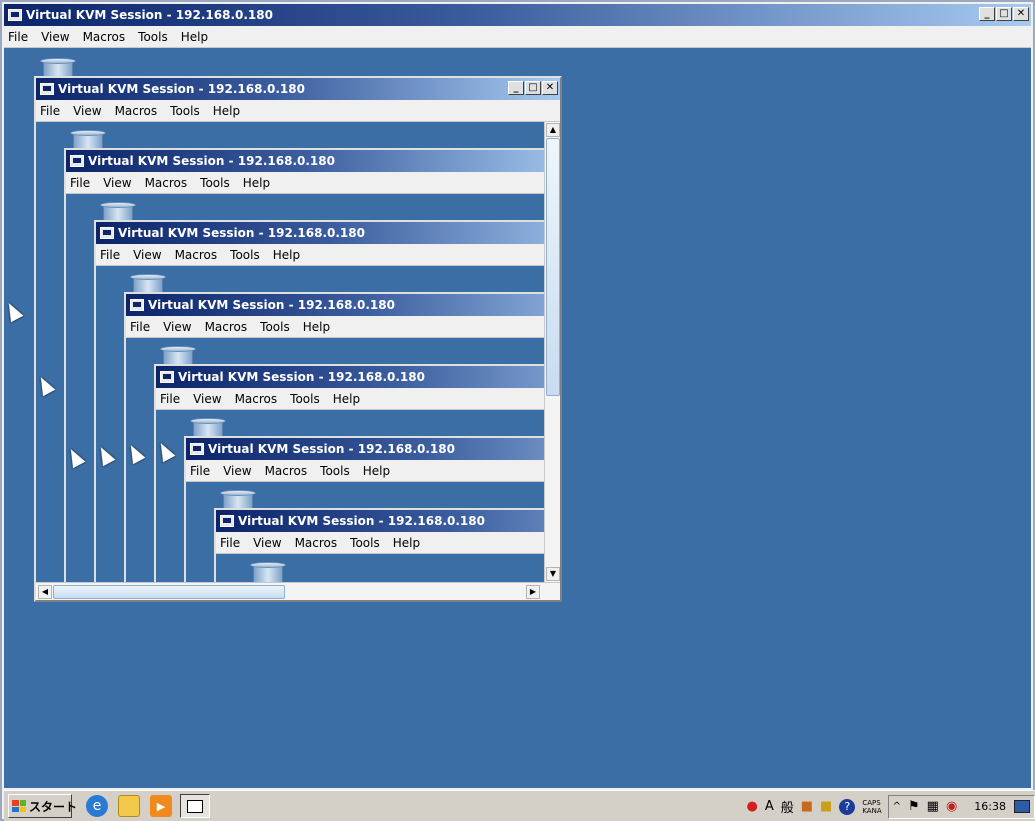 The image size is (1035, 821). I want to click on nested-remote-desktop, so click(380, 568).